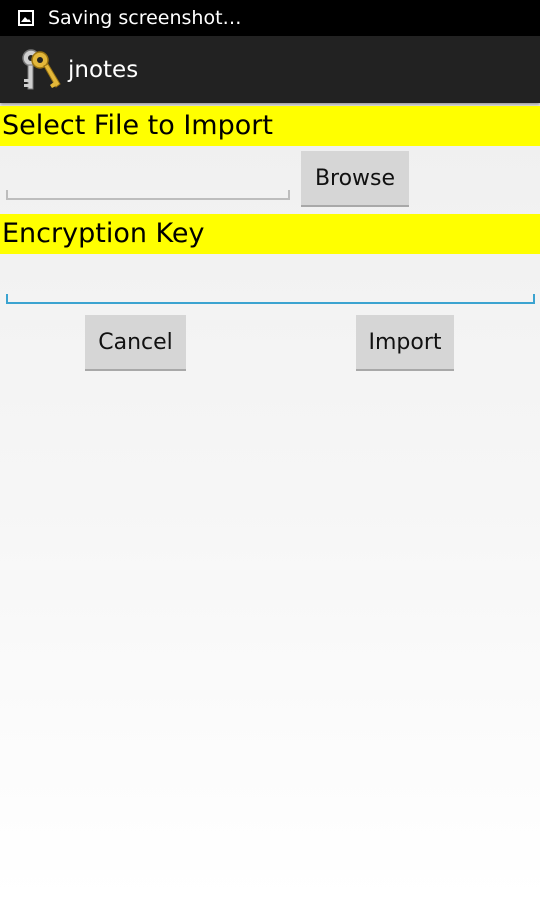 The image size is (540, 900). Describe the element at coordinates (270, 283) in the screenshot. I see `encryption-key-input` at that location.